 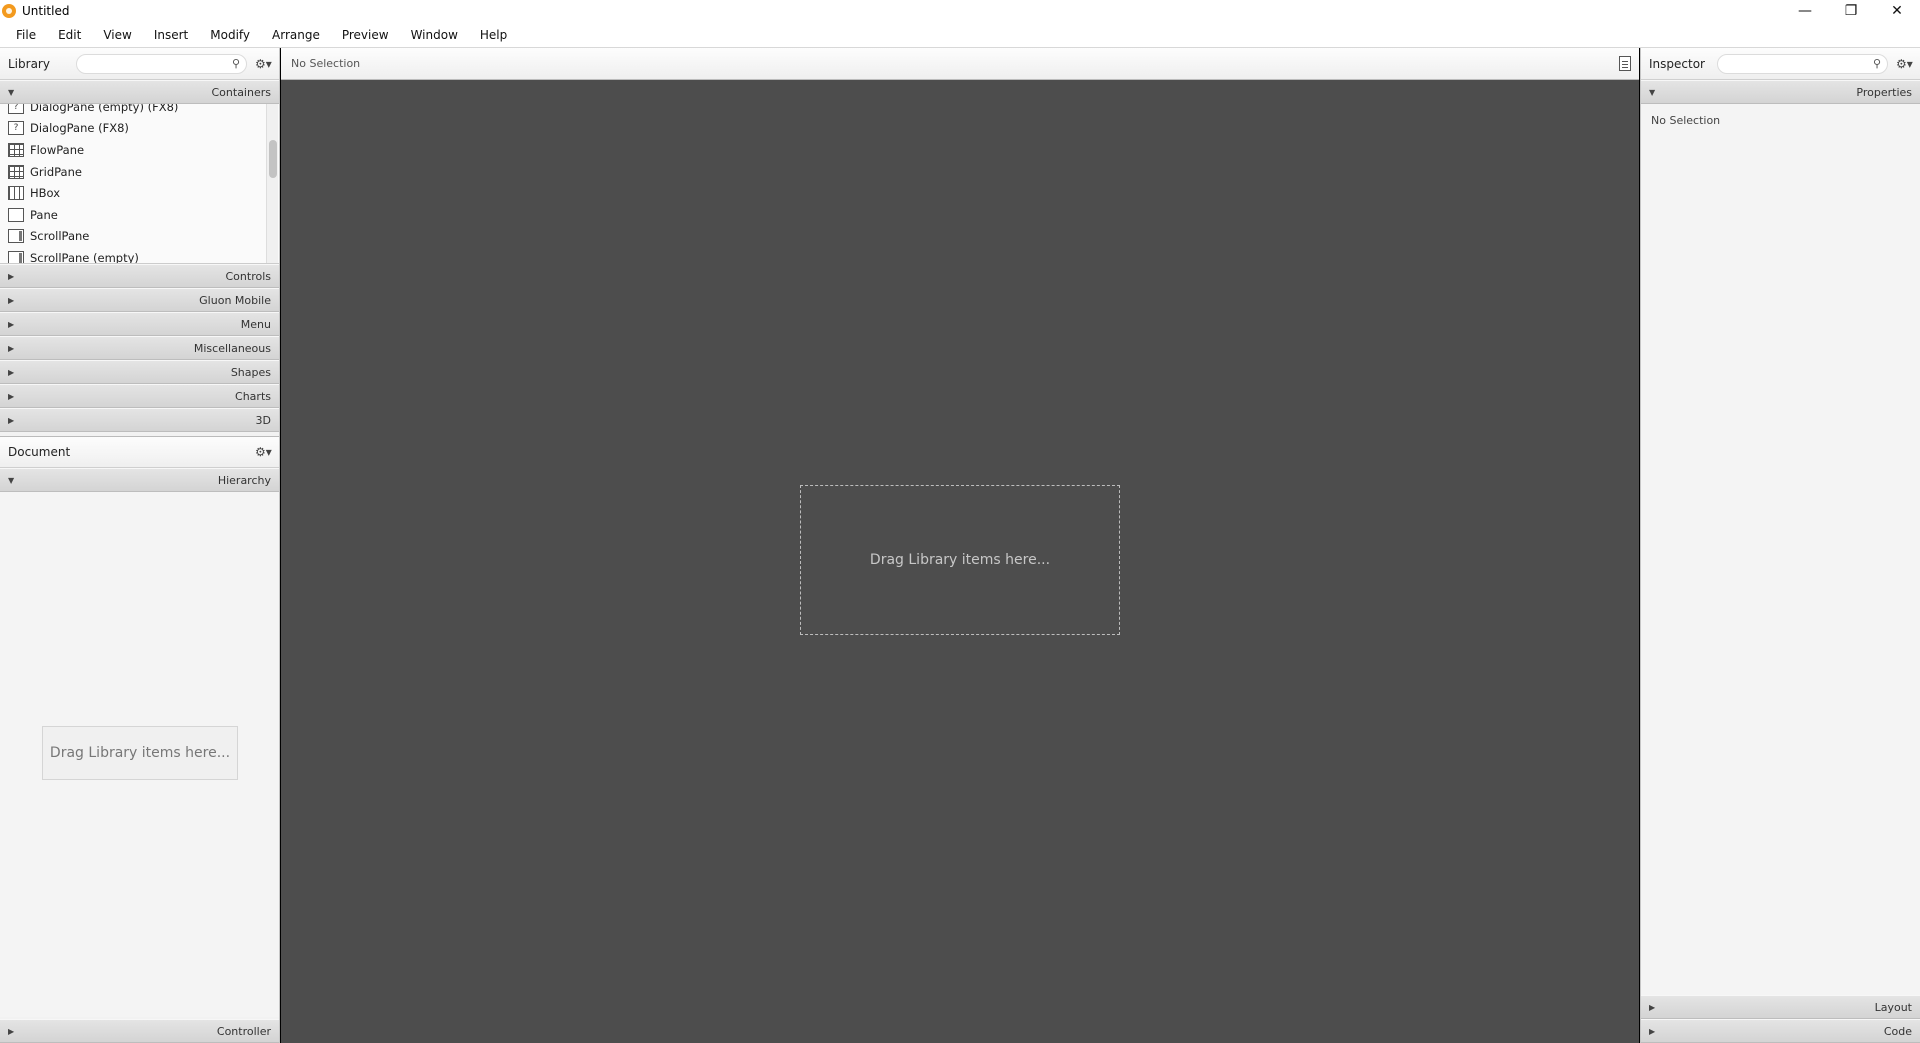 I want to click on library-title: Library, so click(x=29, y=63).